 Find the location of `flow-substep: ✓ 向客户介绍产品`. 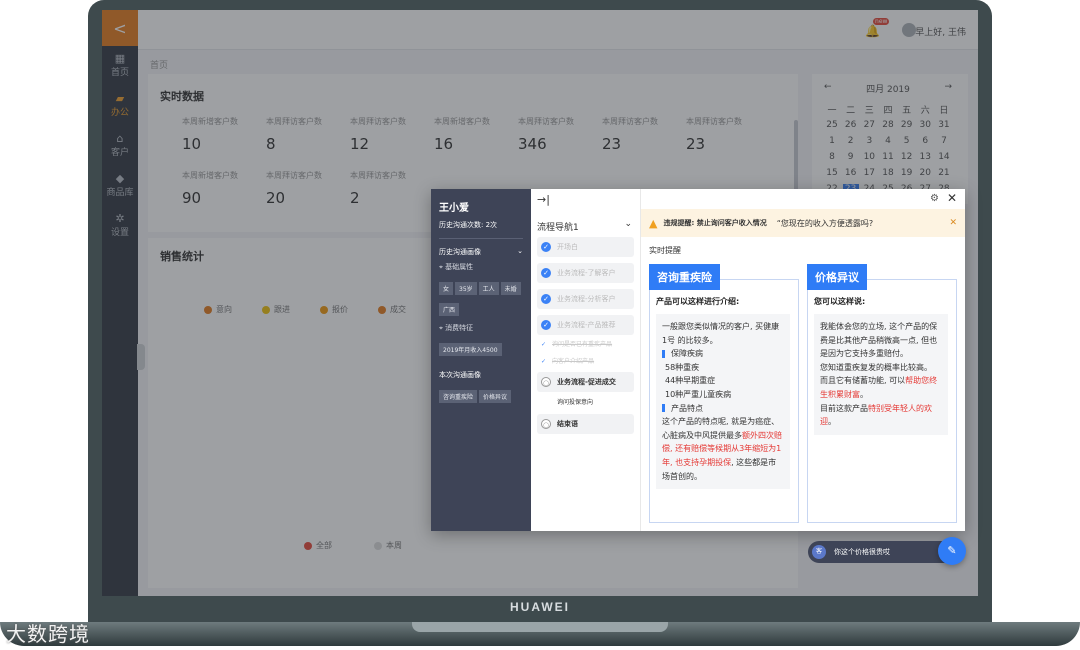

flow-substep: ✓ 向客户介绍产品 is located at coordinates (567, 360).